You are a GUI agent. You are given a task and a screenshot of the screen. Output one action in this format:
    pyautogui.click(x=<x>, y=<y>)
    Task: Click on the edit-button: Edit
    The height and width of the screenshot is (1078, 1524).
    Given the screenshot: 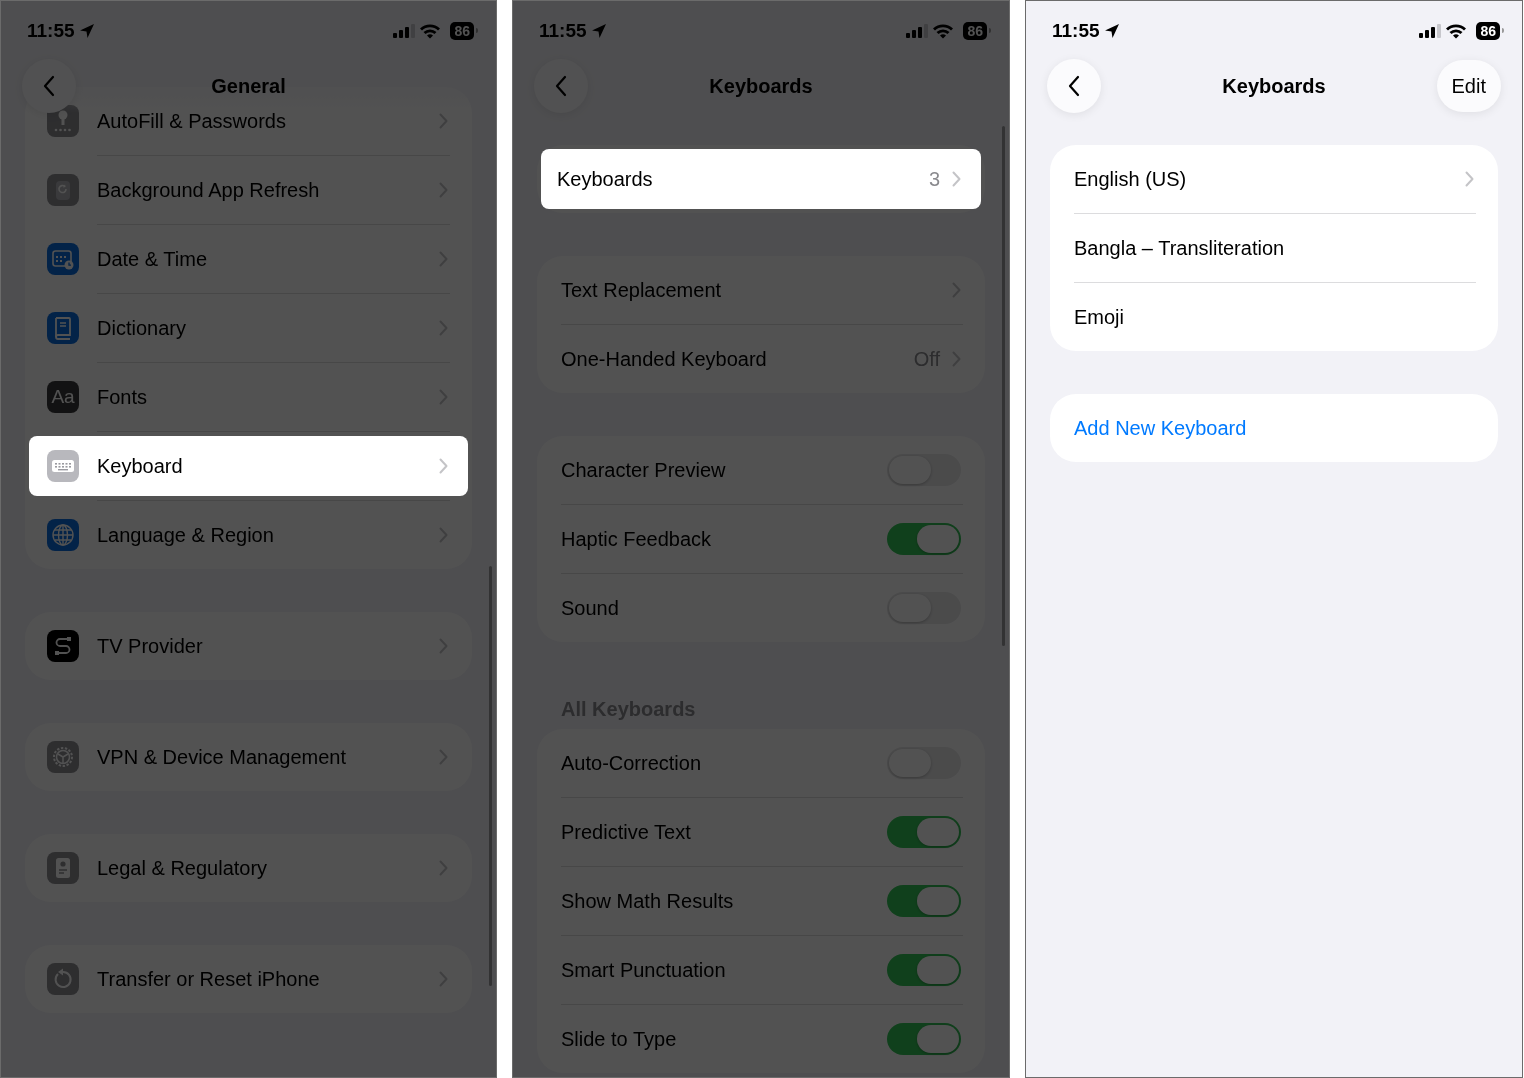 What is the action you would take?
    pyautogui.click(x=1468, y=86)
    